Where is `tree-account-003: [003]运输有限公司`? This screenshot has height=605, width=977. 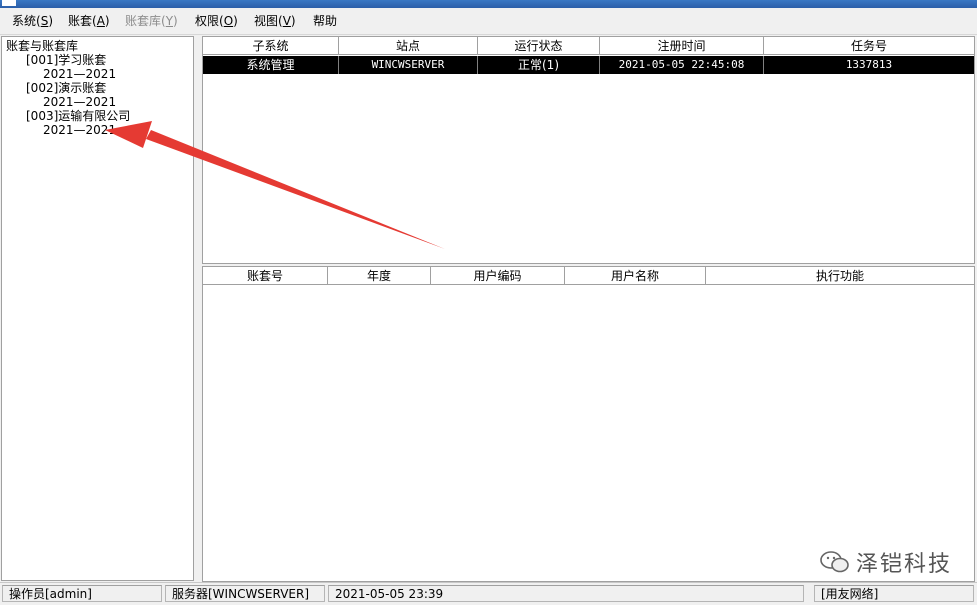 tree-account-003: [003]运输有限公司 is located at coordinates (78, 116).